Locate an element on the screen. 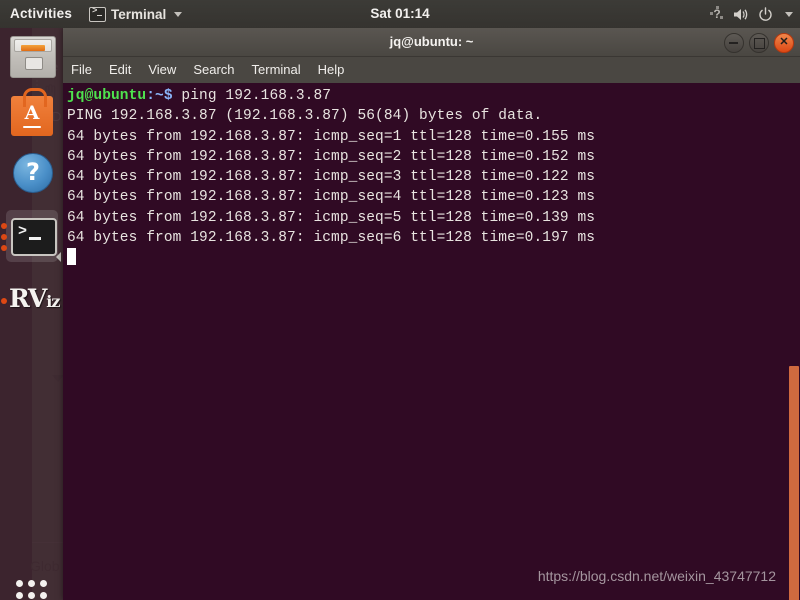 Image resolution: width=800 pixels, height=600 pixels. window-controls: ✕ is located at coordinates (759, 43).